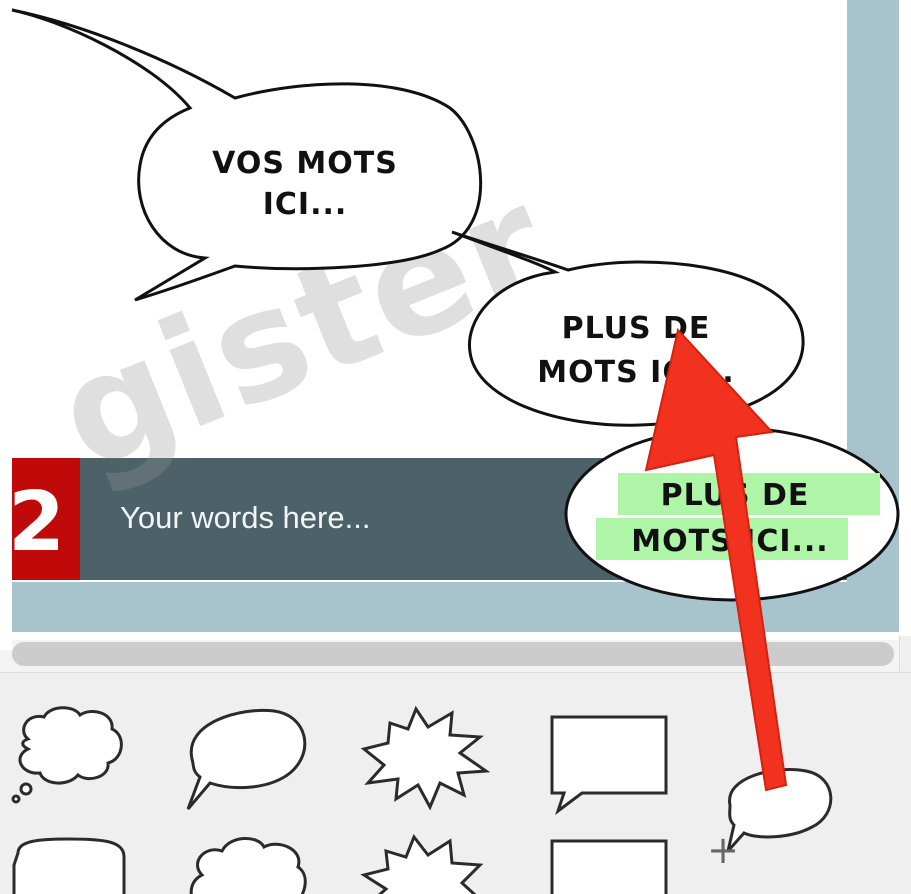  Describe the element at coordinates (68, 864) in the screenshot. I see `rounded-box-bubble-icon` at that location.